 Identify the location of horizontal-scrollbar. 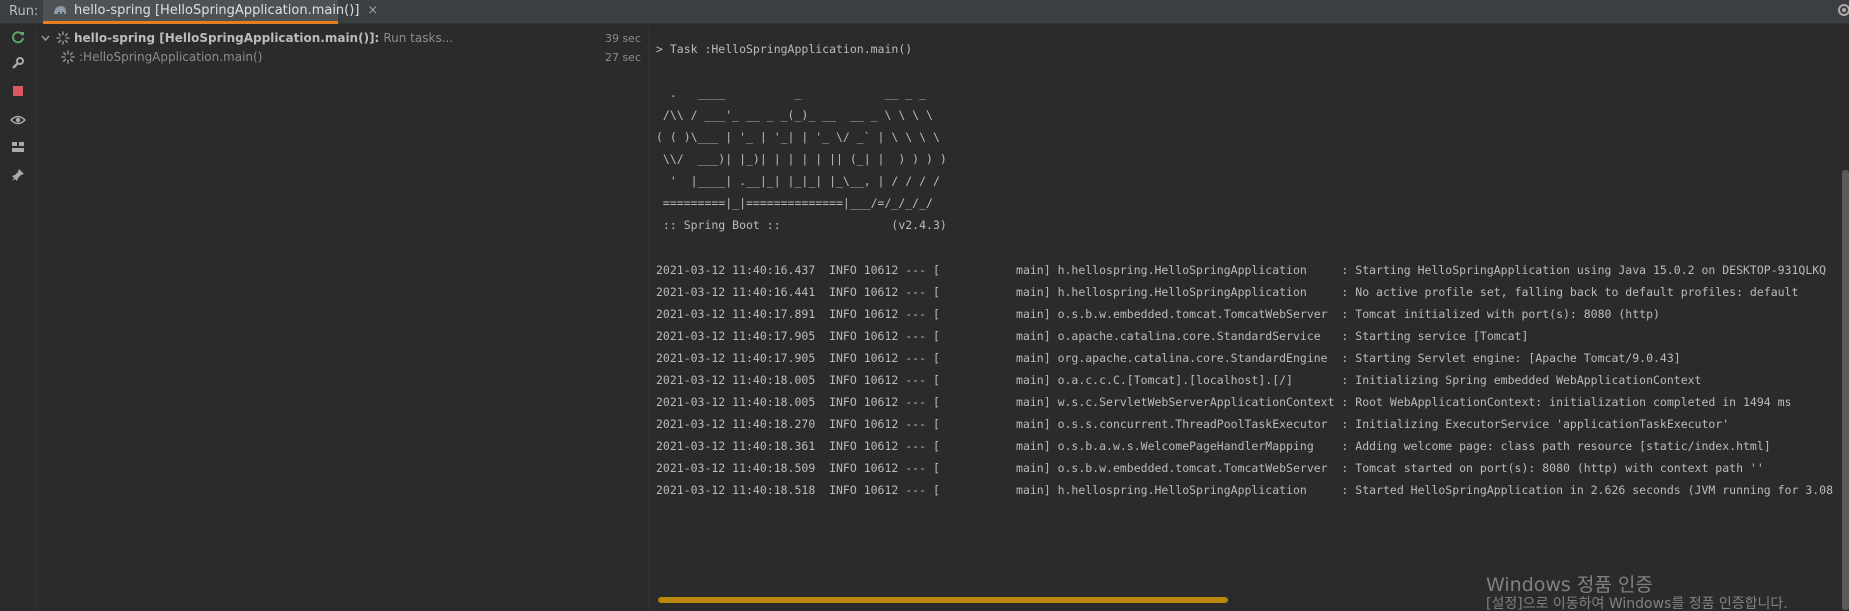
(943, 600).